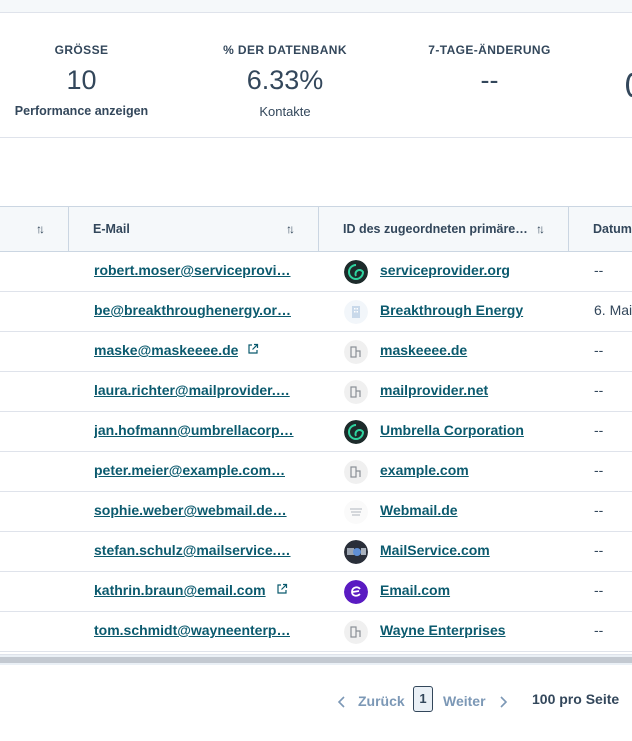 This screenshot has height=741, width=632. What do you see at coordinates (81, 50) in the screenshot?
I see `stat-size-label: GRÖSSE` at bounding box center [81, 50].